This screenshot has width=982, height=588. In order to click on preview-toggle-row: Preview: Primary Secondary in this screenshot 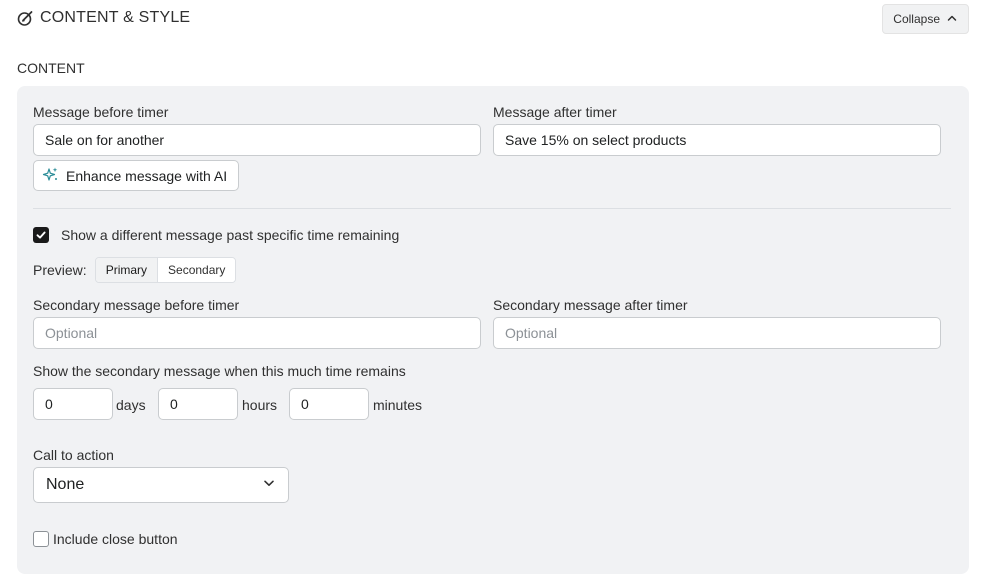, I will do `click(135, 270)`.